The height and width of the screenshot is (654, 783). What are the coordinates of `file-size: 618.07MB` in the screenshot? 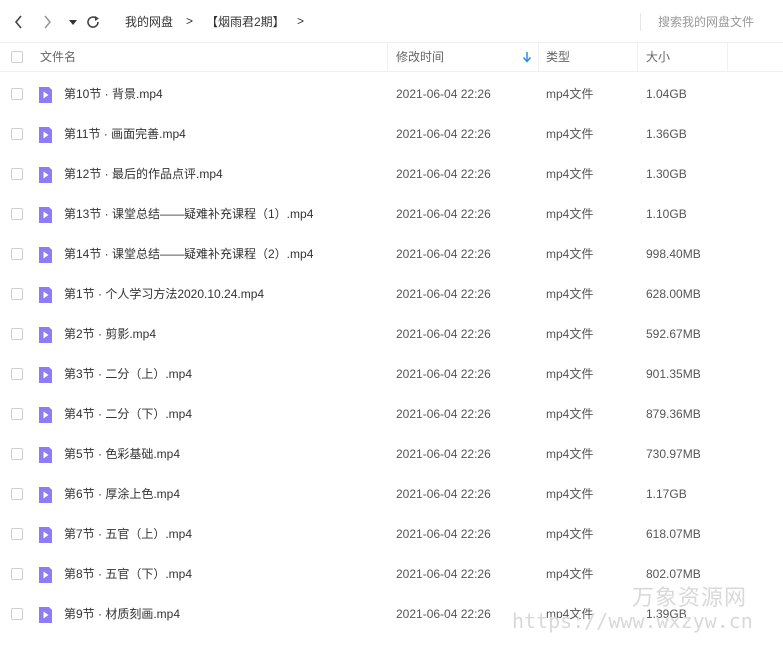 It's located at (673, 534).